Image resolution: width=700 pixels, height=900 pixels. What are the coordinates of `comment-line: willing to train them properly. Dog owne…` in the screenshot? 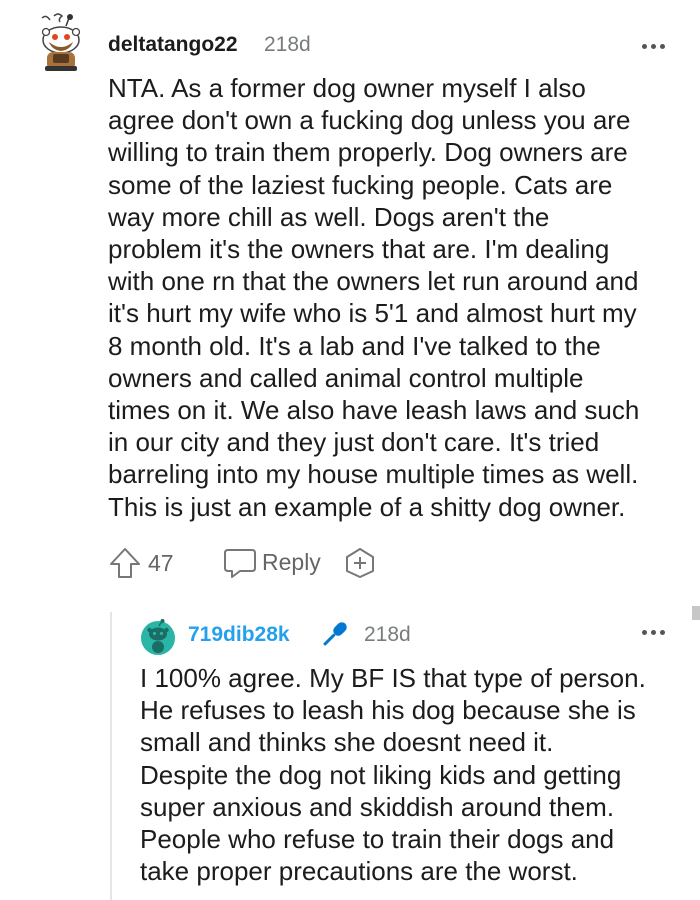 It's located at (368, 152).